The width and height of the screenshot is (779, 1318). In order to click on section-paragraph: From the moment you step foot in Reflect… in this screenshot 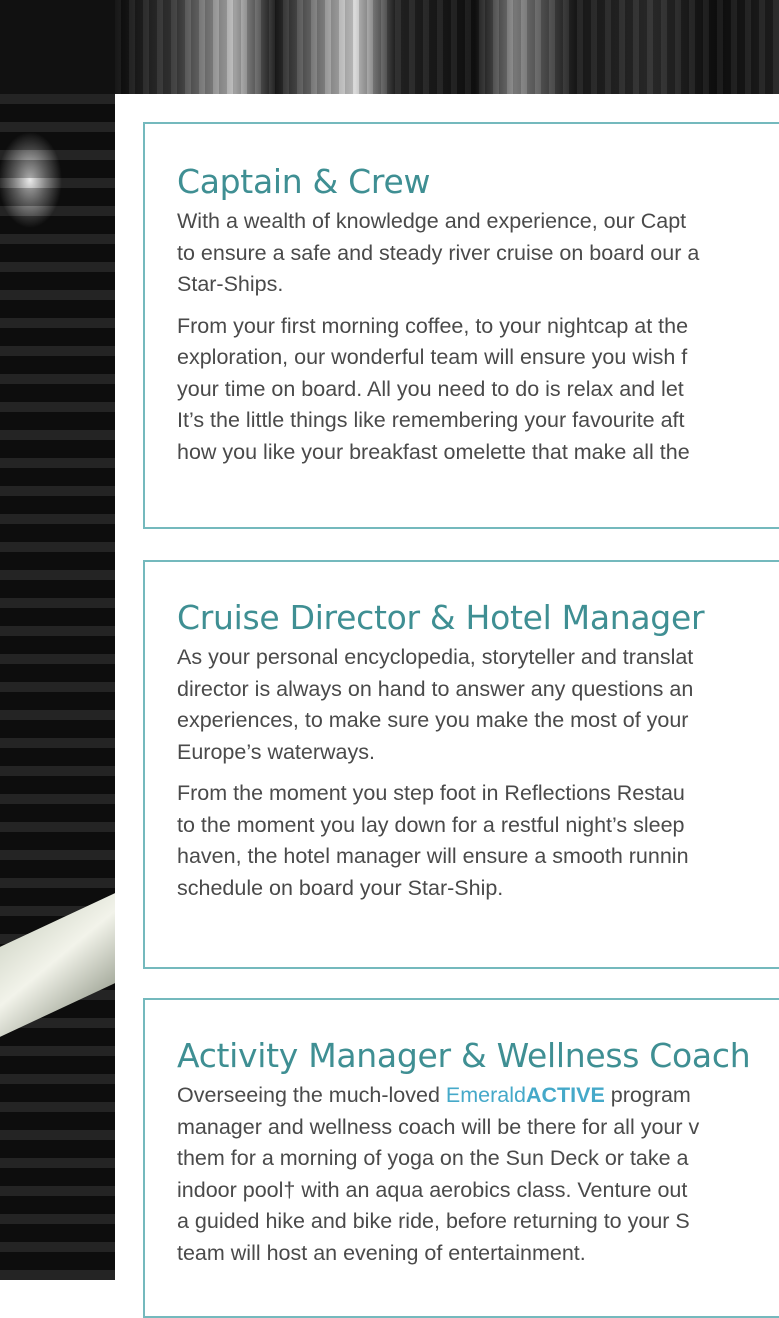, I will do `click(433, 840)`.